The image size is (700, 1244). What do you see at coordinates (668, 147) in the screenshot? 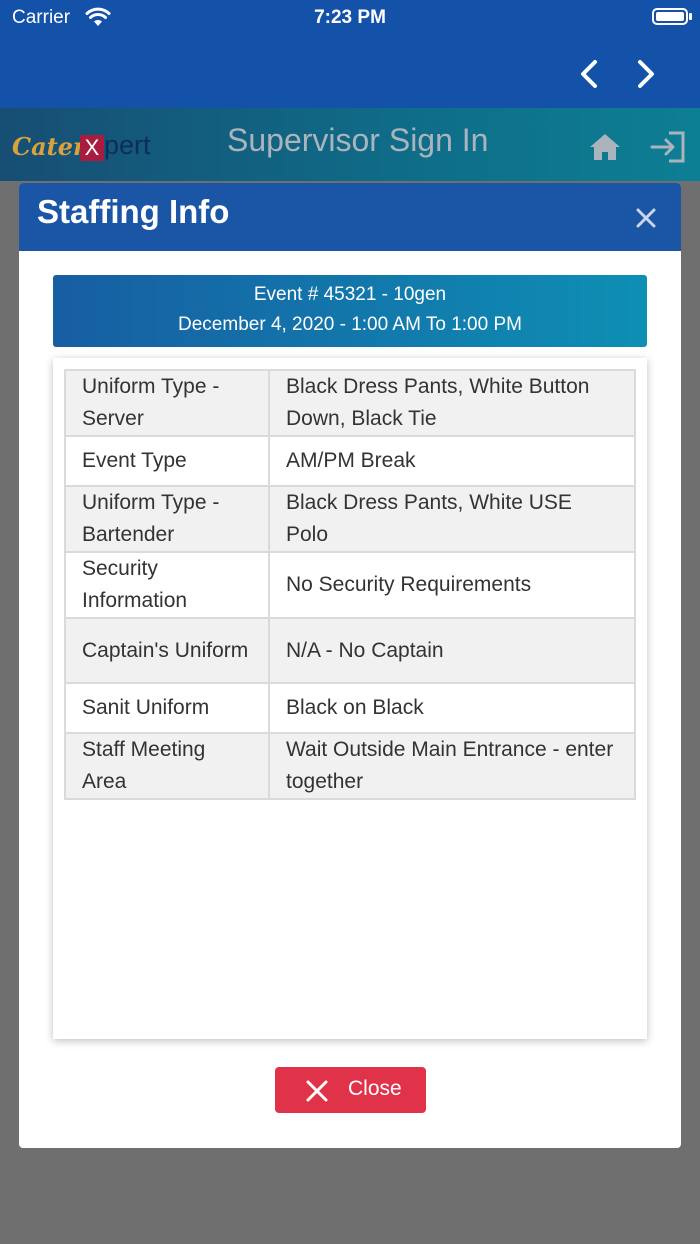
I see `sign-in-icon` at bounding box center [668, 147].